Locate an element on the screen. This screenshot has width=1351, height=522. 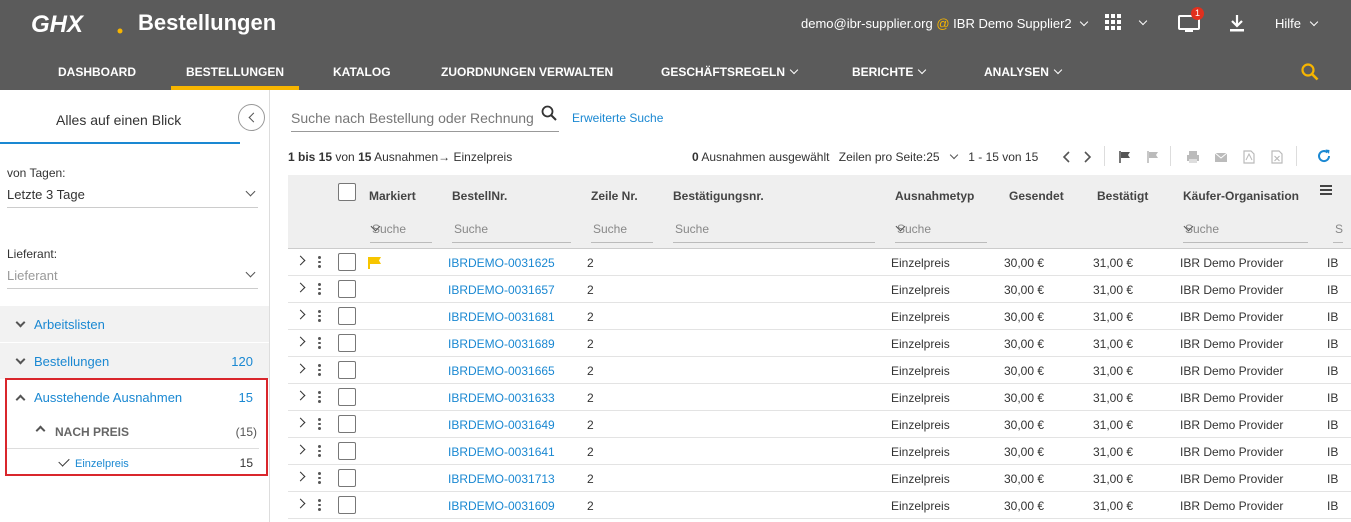
nav-geschaeftsregeln: GESCHÄFTSREGELN is located at coordinates (730, 72).